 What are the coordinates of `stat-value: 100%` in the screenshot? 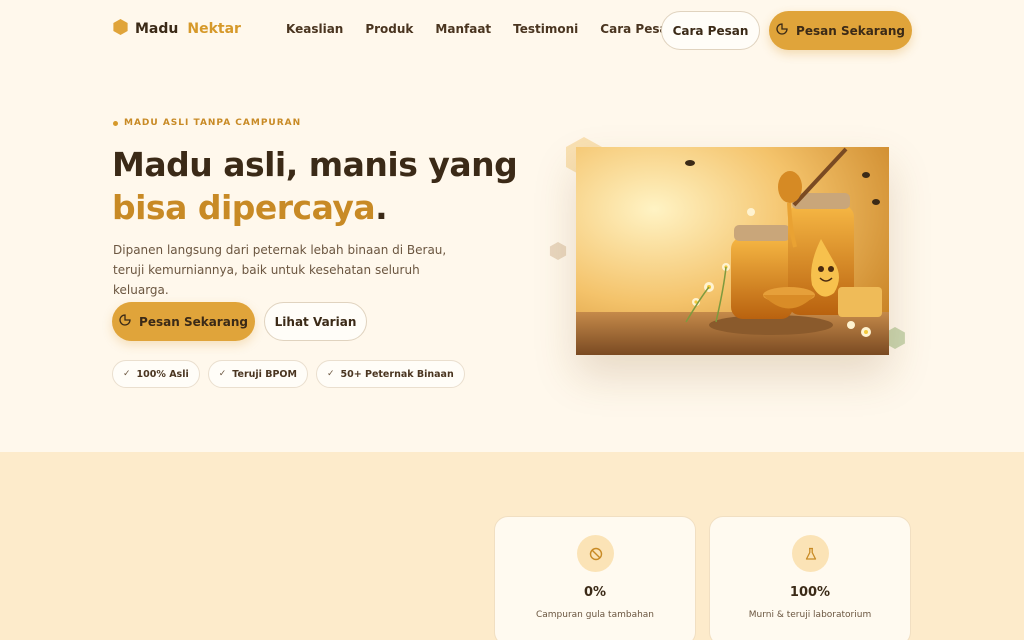 It's located at (810, 592).